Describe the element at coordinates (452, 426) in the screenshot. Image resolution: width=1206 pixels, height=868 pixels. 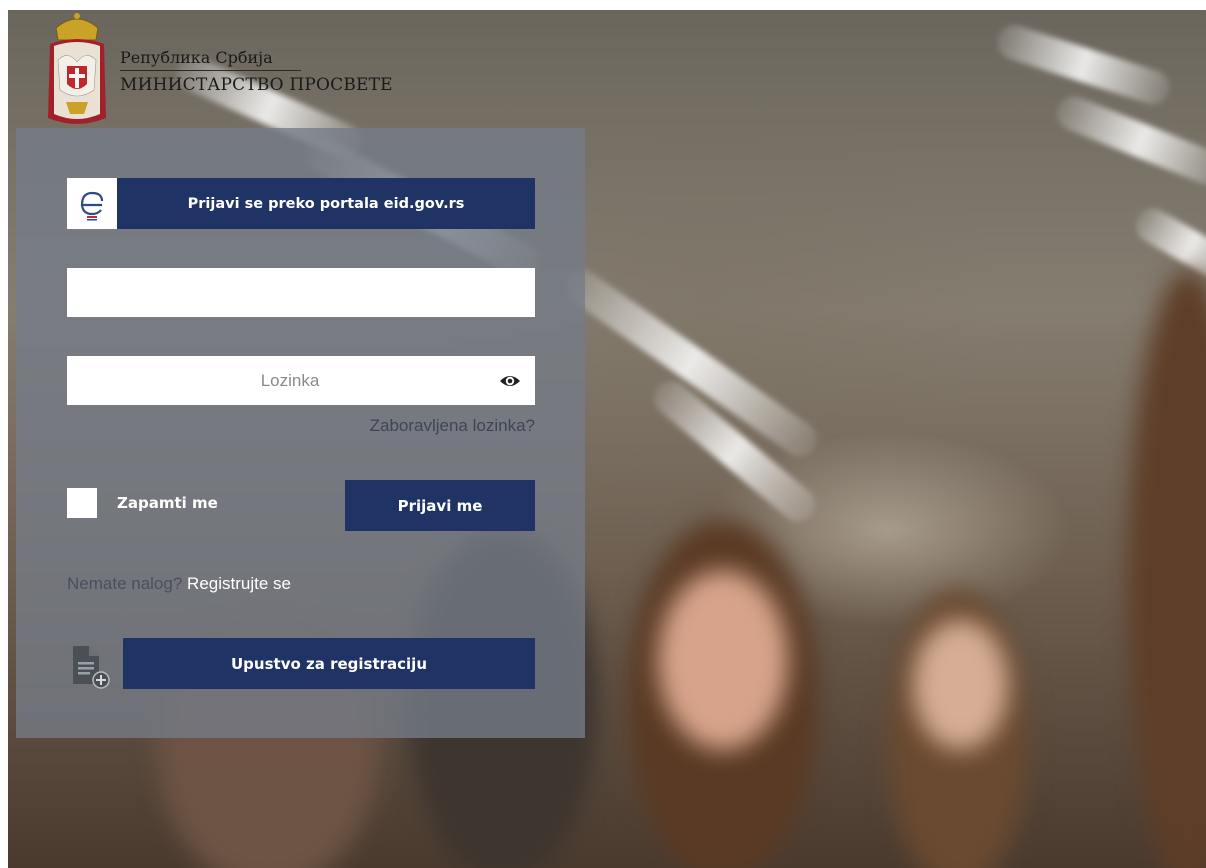
I see `forgot-password-link: Zaboravljena lozinka?` at that location.